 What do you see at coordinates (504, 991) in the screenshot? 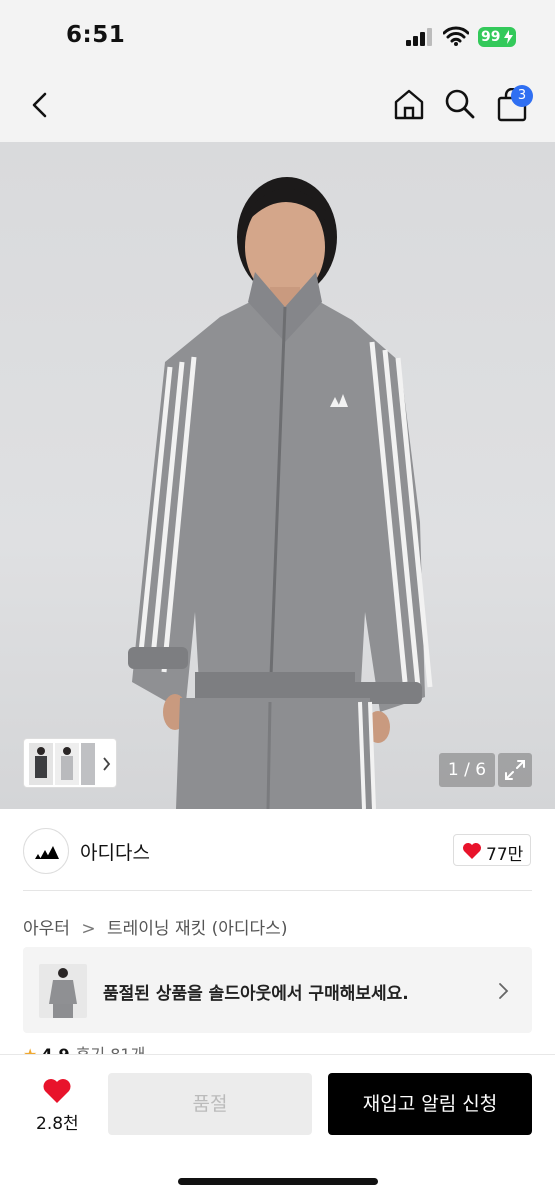
I see `chevron-right-icon` at bounding box center [504, 991].